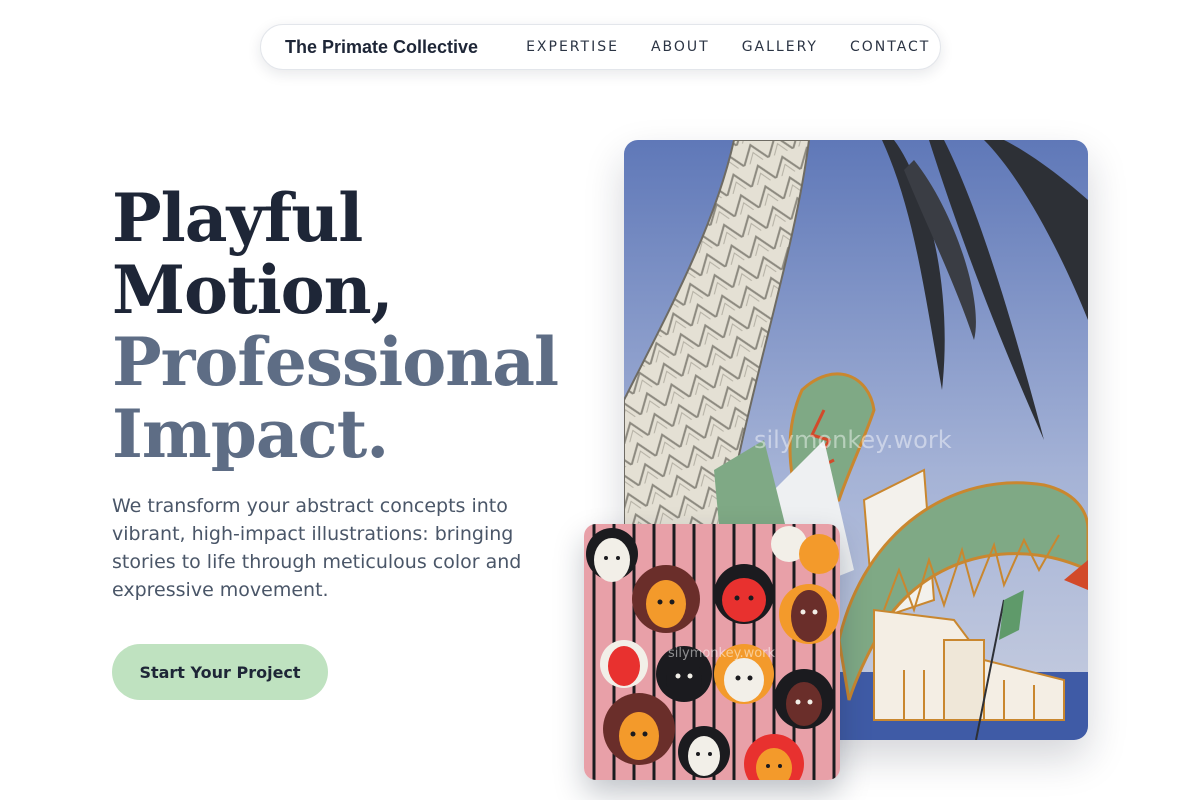  Describe the element at coordinates (220, 672) in the screenshot. I see `start-project-button: Start Your Project` at that location.